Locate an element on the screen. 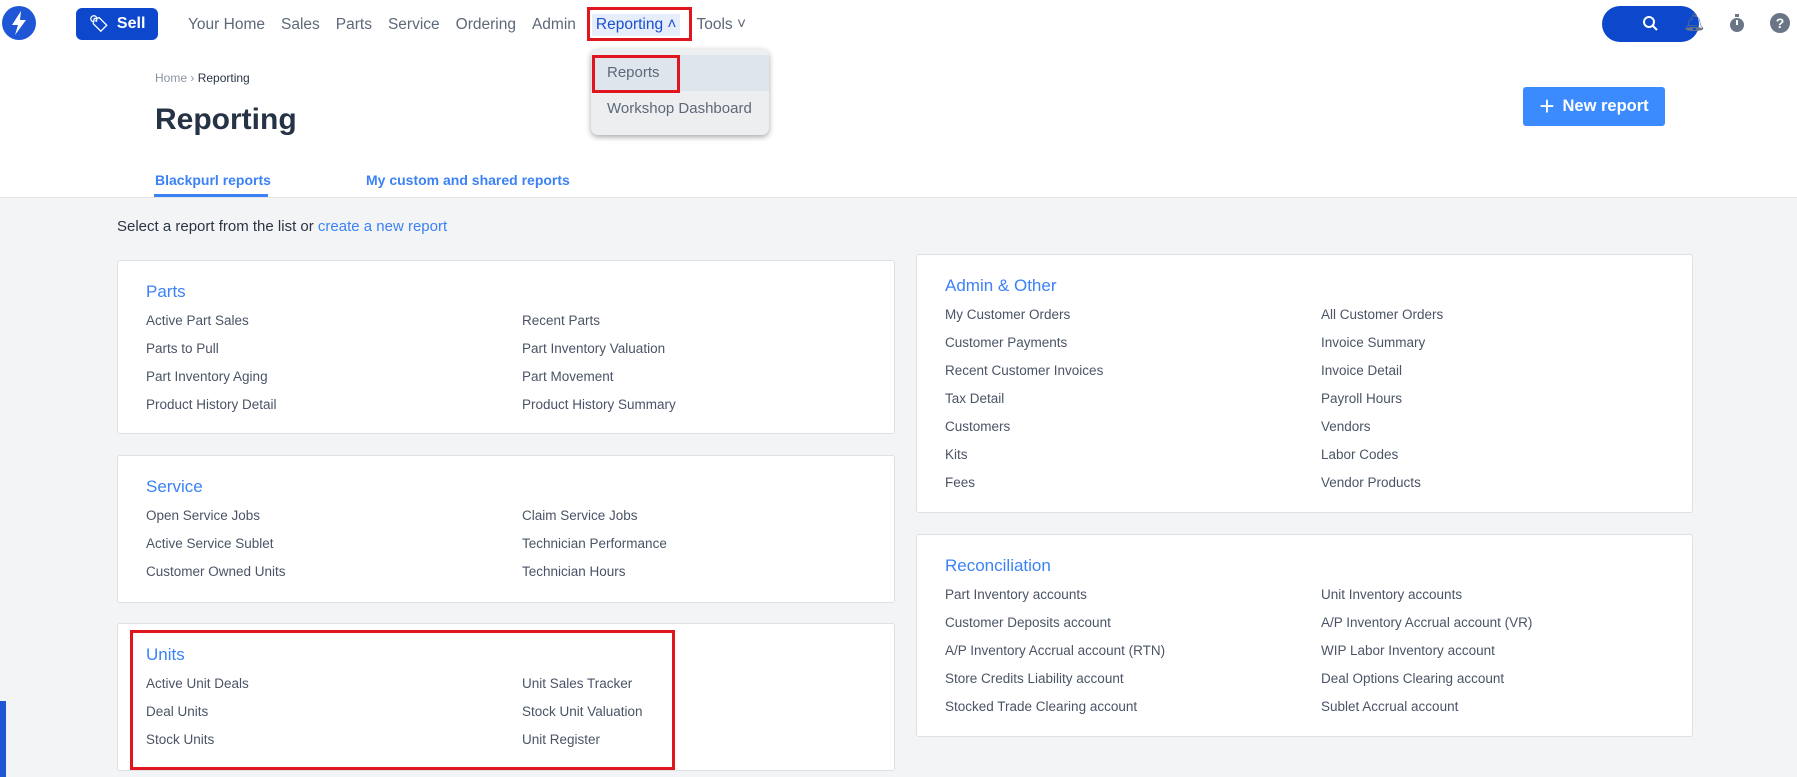 The image size is (1797, 777). nav-service: Service is located at coordinates (414, 25).